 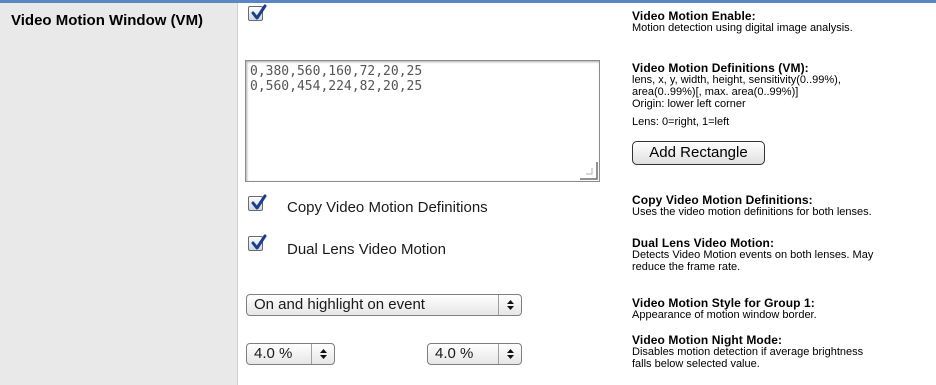 I want to click on copy-definitions-checkbox, so click(x=257, y=202).